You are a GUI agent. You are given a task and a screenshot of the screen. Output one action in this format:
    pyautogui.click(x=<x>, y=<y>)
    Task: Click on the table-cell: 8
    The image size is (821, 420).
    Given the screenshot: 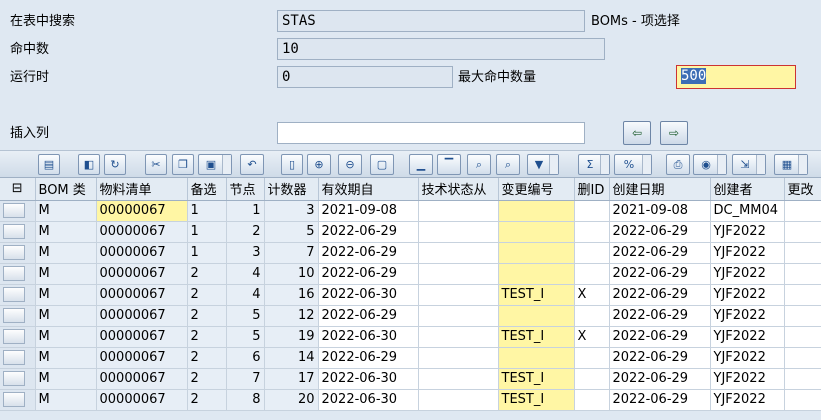 What is the action you would take?
    pyautogui.click(x=245, y=400)
    